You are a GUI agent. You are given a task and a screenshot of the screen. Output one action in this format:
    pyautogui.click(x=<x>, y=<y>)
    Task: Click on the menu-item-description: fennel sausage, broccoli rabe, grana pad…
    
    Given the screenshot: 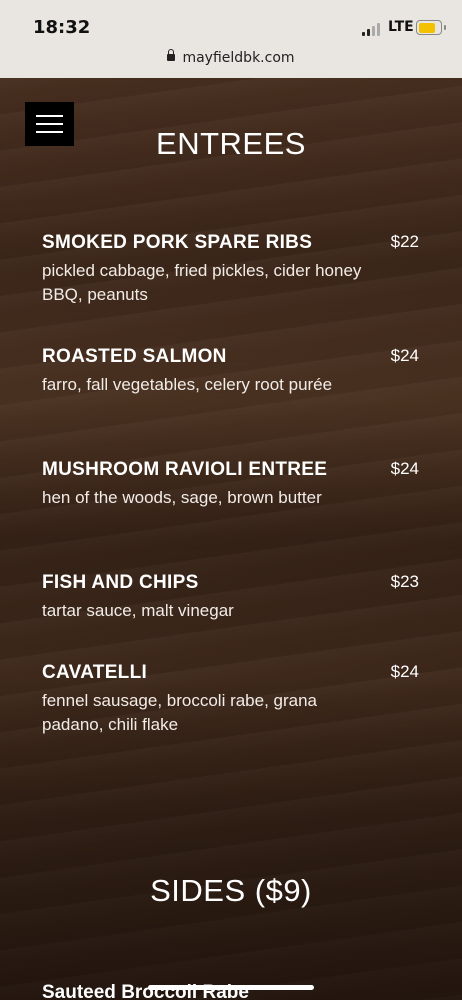 What is the action you would take?
    pyautogui.click(x=180, y=712)
    